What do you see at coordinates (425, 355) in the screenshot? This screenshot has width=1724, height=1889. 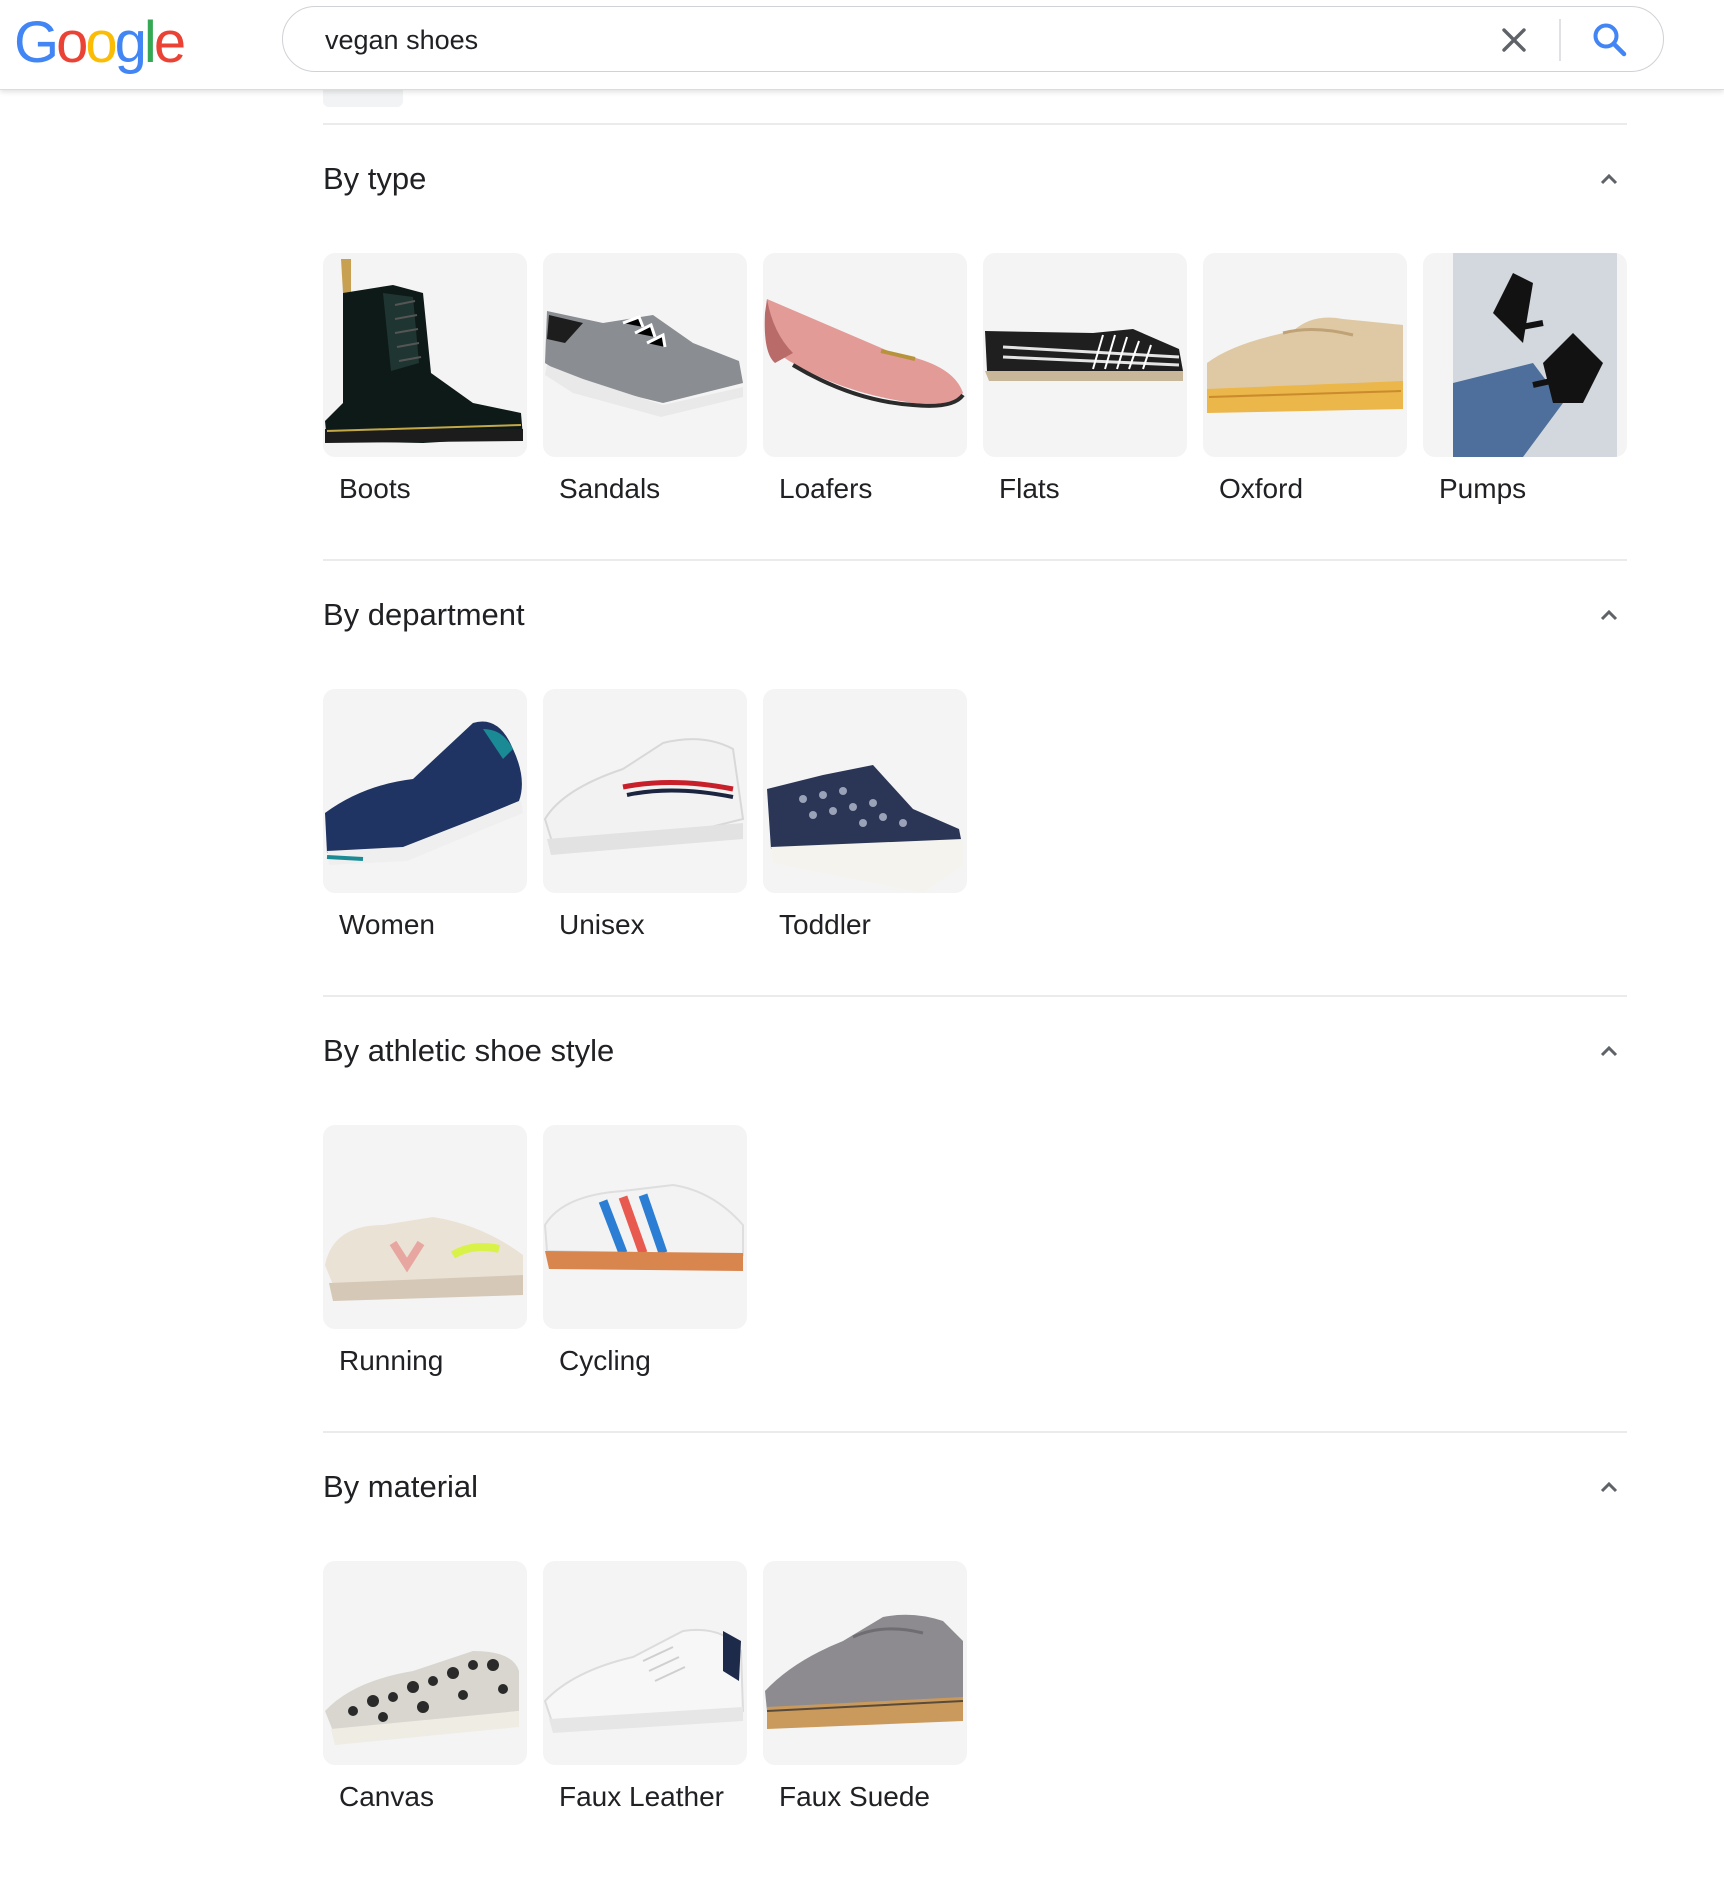 I see `boot-image` at bounding box center [425, 355].